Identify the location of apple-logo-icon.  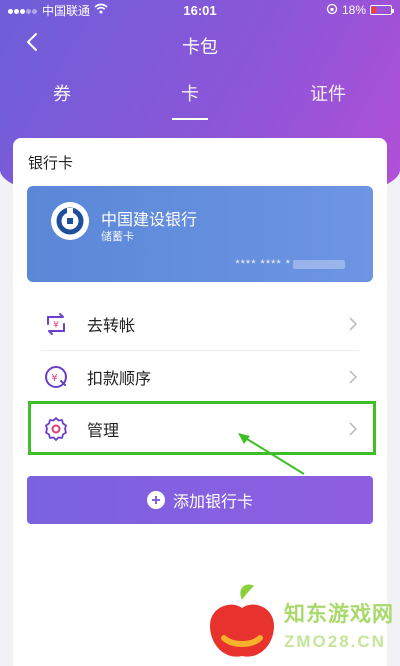
(242, 620).